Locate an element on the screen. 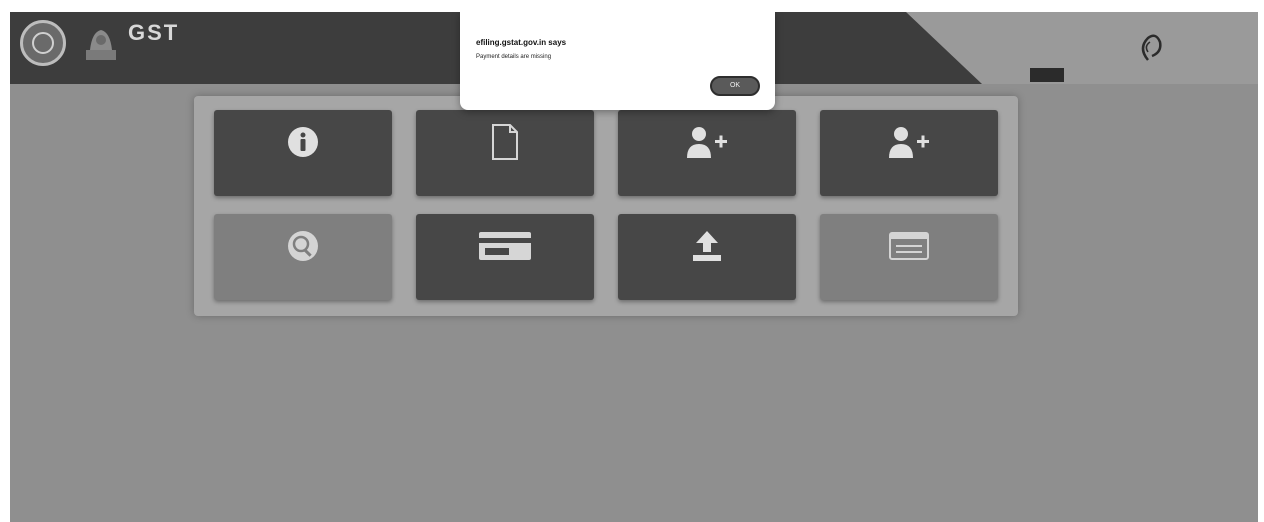 This screenshot has height=522, width=1264. tile-upload-document is located at coordinates (707, 257).